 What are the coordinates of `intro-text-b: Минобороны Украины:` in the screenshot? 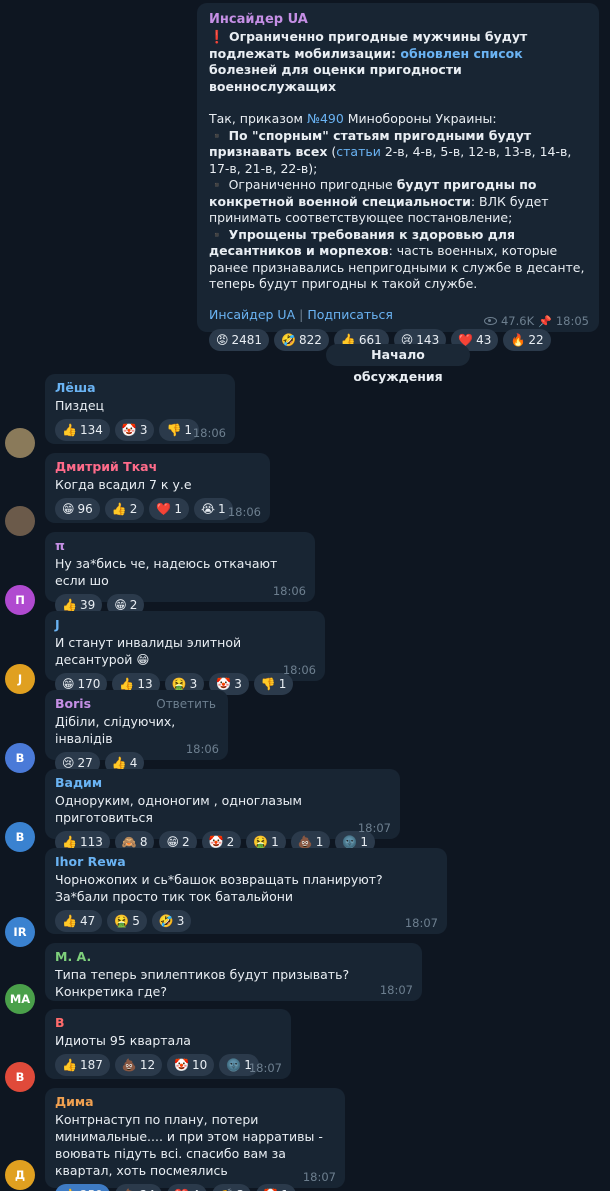 It's located at (420, 118).